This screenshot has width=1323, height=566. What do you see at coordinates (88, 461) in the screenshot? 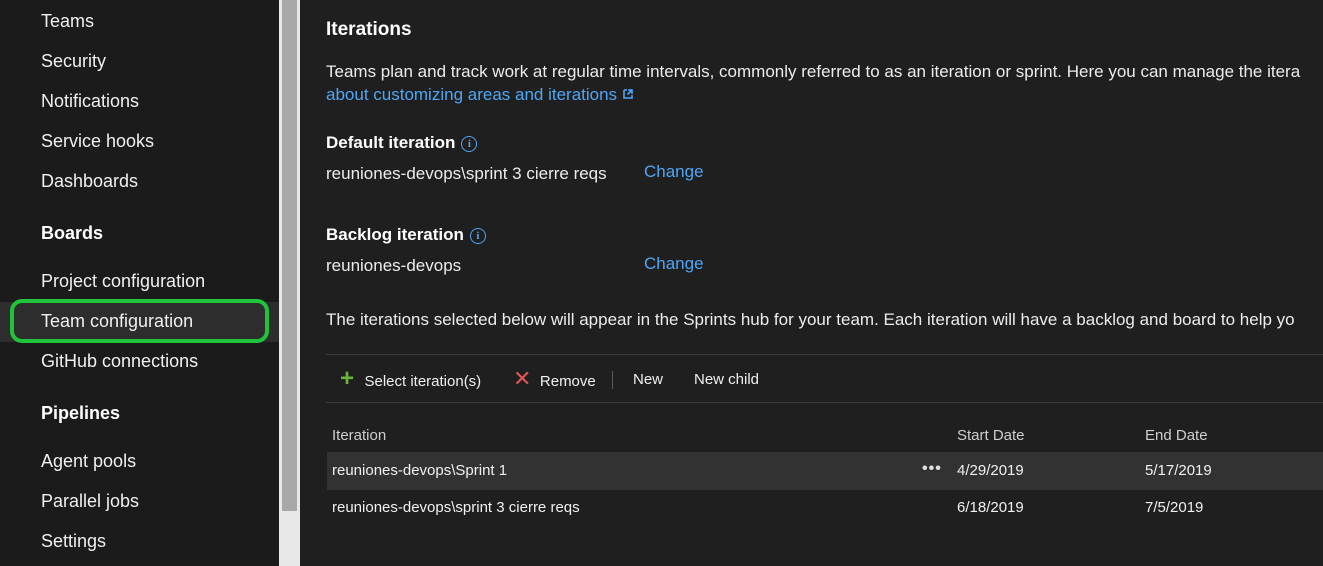
I see `sidebar-item-agent-pools: Agent pools` at bounding box center [88, 461].